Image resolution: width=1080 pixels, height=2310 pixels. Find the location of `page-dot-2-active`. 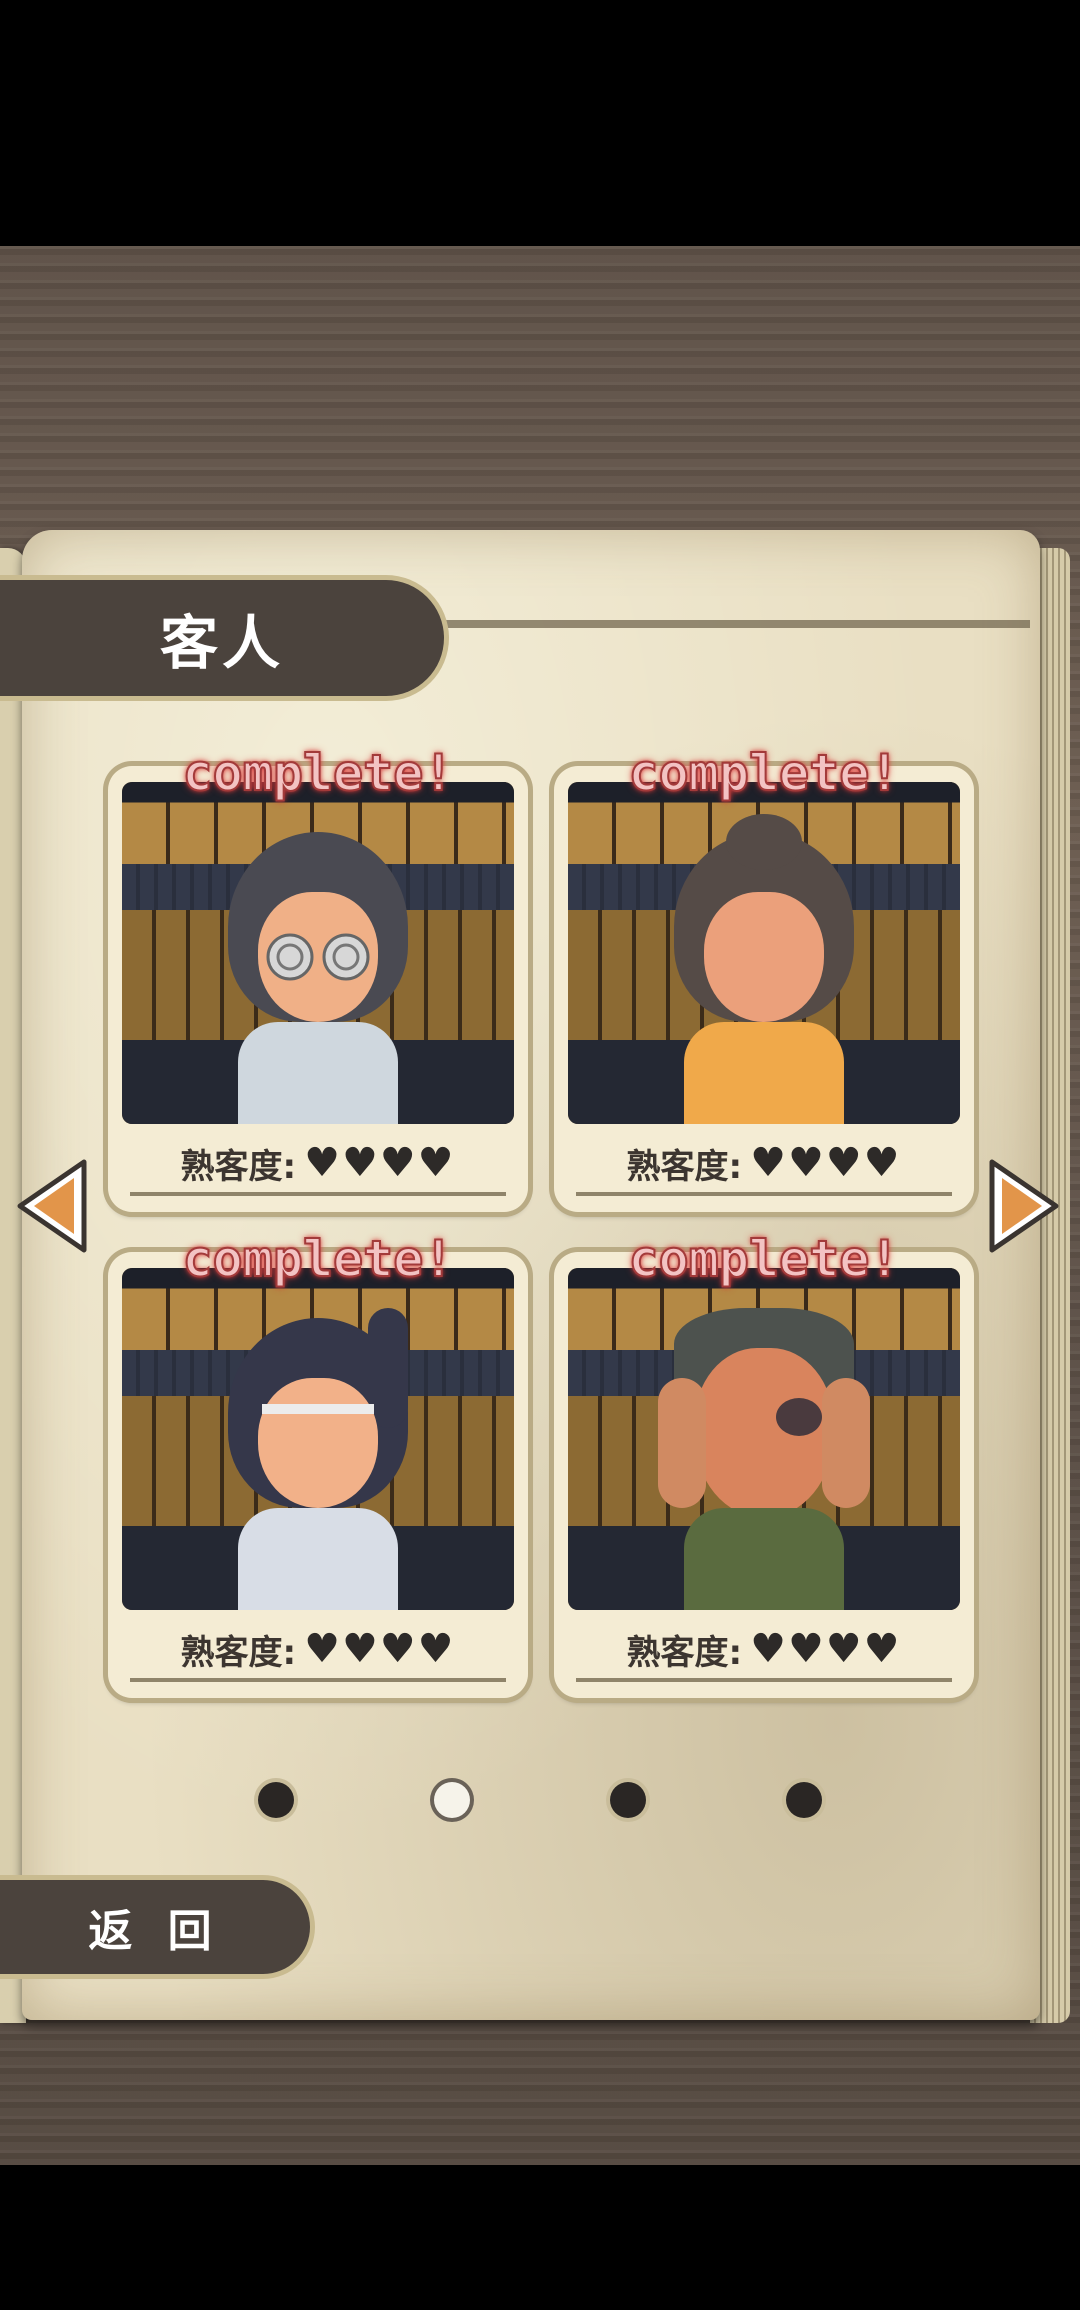

page-dot-2-active is located at coordinates (452, 1800).